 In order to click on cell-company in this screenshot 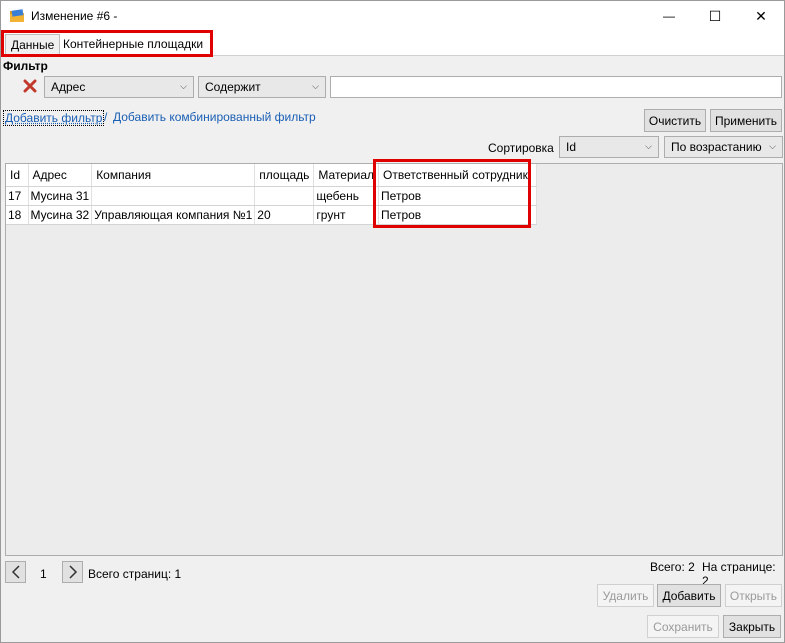, I will do `click(173, 196)`.